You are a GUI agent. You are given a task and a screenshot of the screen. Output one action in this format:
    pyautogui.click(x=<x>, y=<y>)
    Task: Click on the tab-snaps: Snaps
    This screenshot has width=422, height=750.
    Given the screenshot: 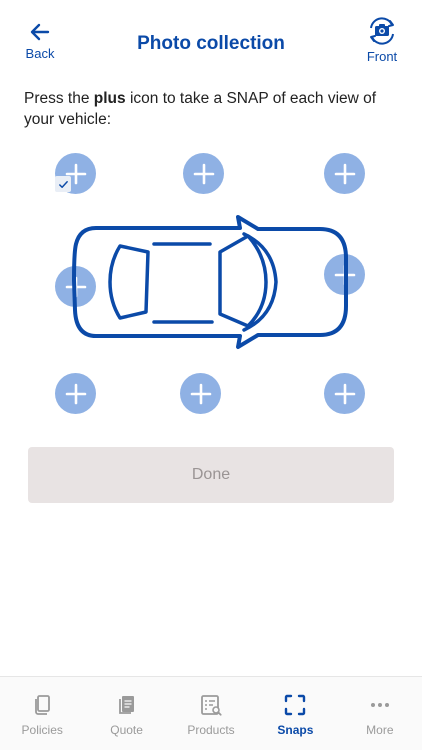 What is the action you would take?
    pyautogui.click(x=295, y=713)
    